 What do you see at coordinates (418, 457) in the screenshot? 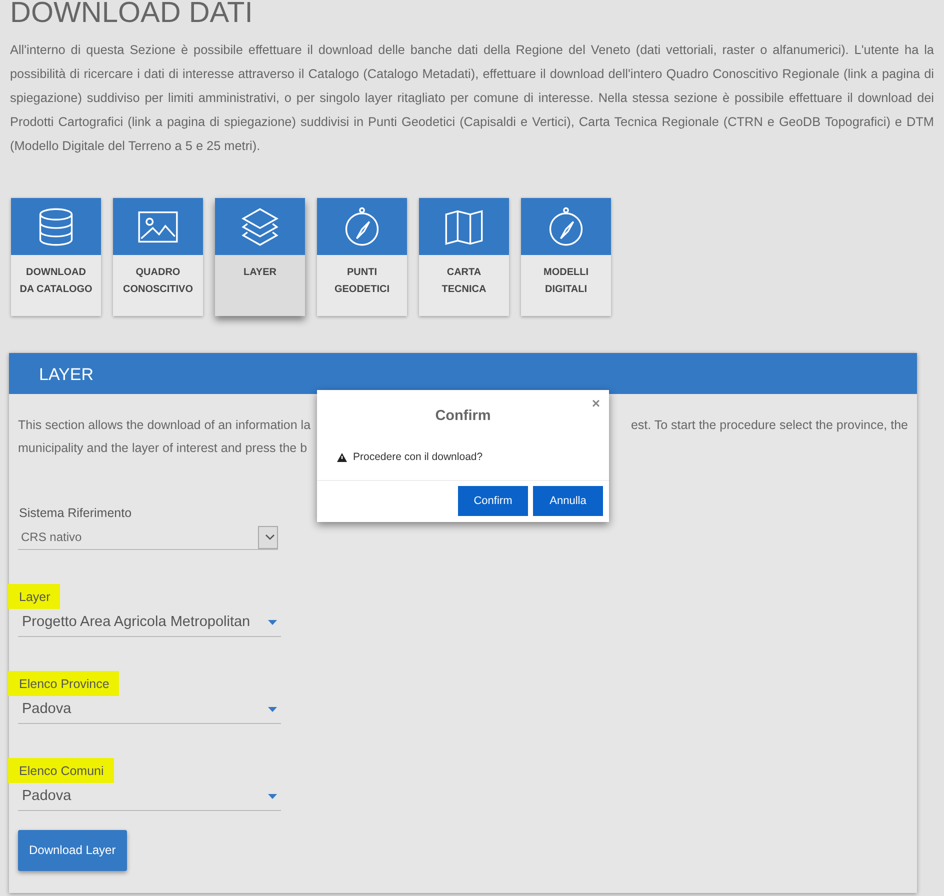
I see `dialog-message: Procedere con il download?` at bounding box center [418, 457].